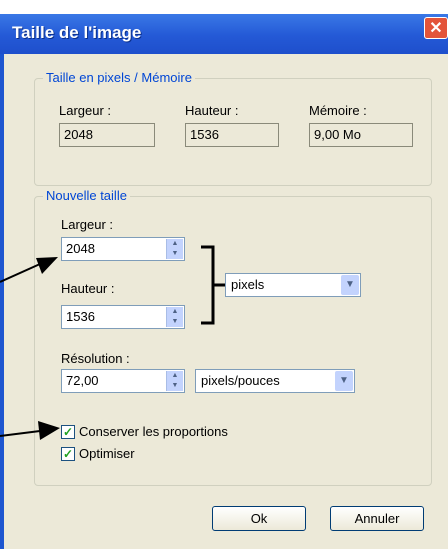 This screenshot has width=448, height=549. What do you see at coordinates (30, 348) in the screenshot?
I see `annotation-arrows` at bounding box center [30, 348].